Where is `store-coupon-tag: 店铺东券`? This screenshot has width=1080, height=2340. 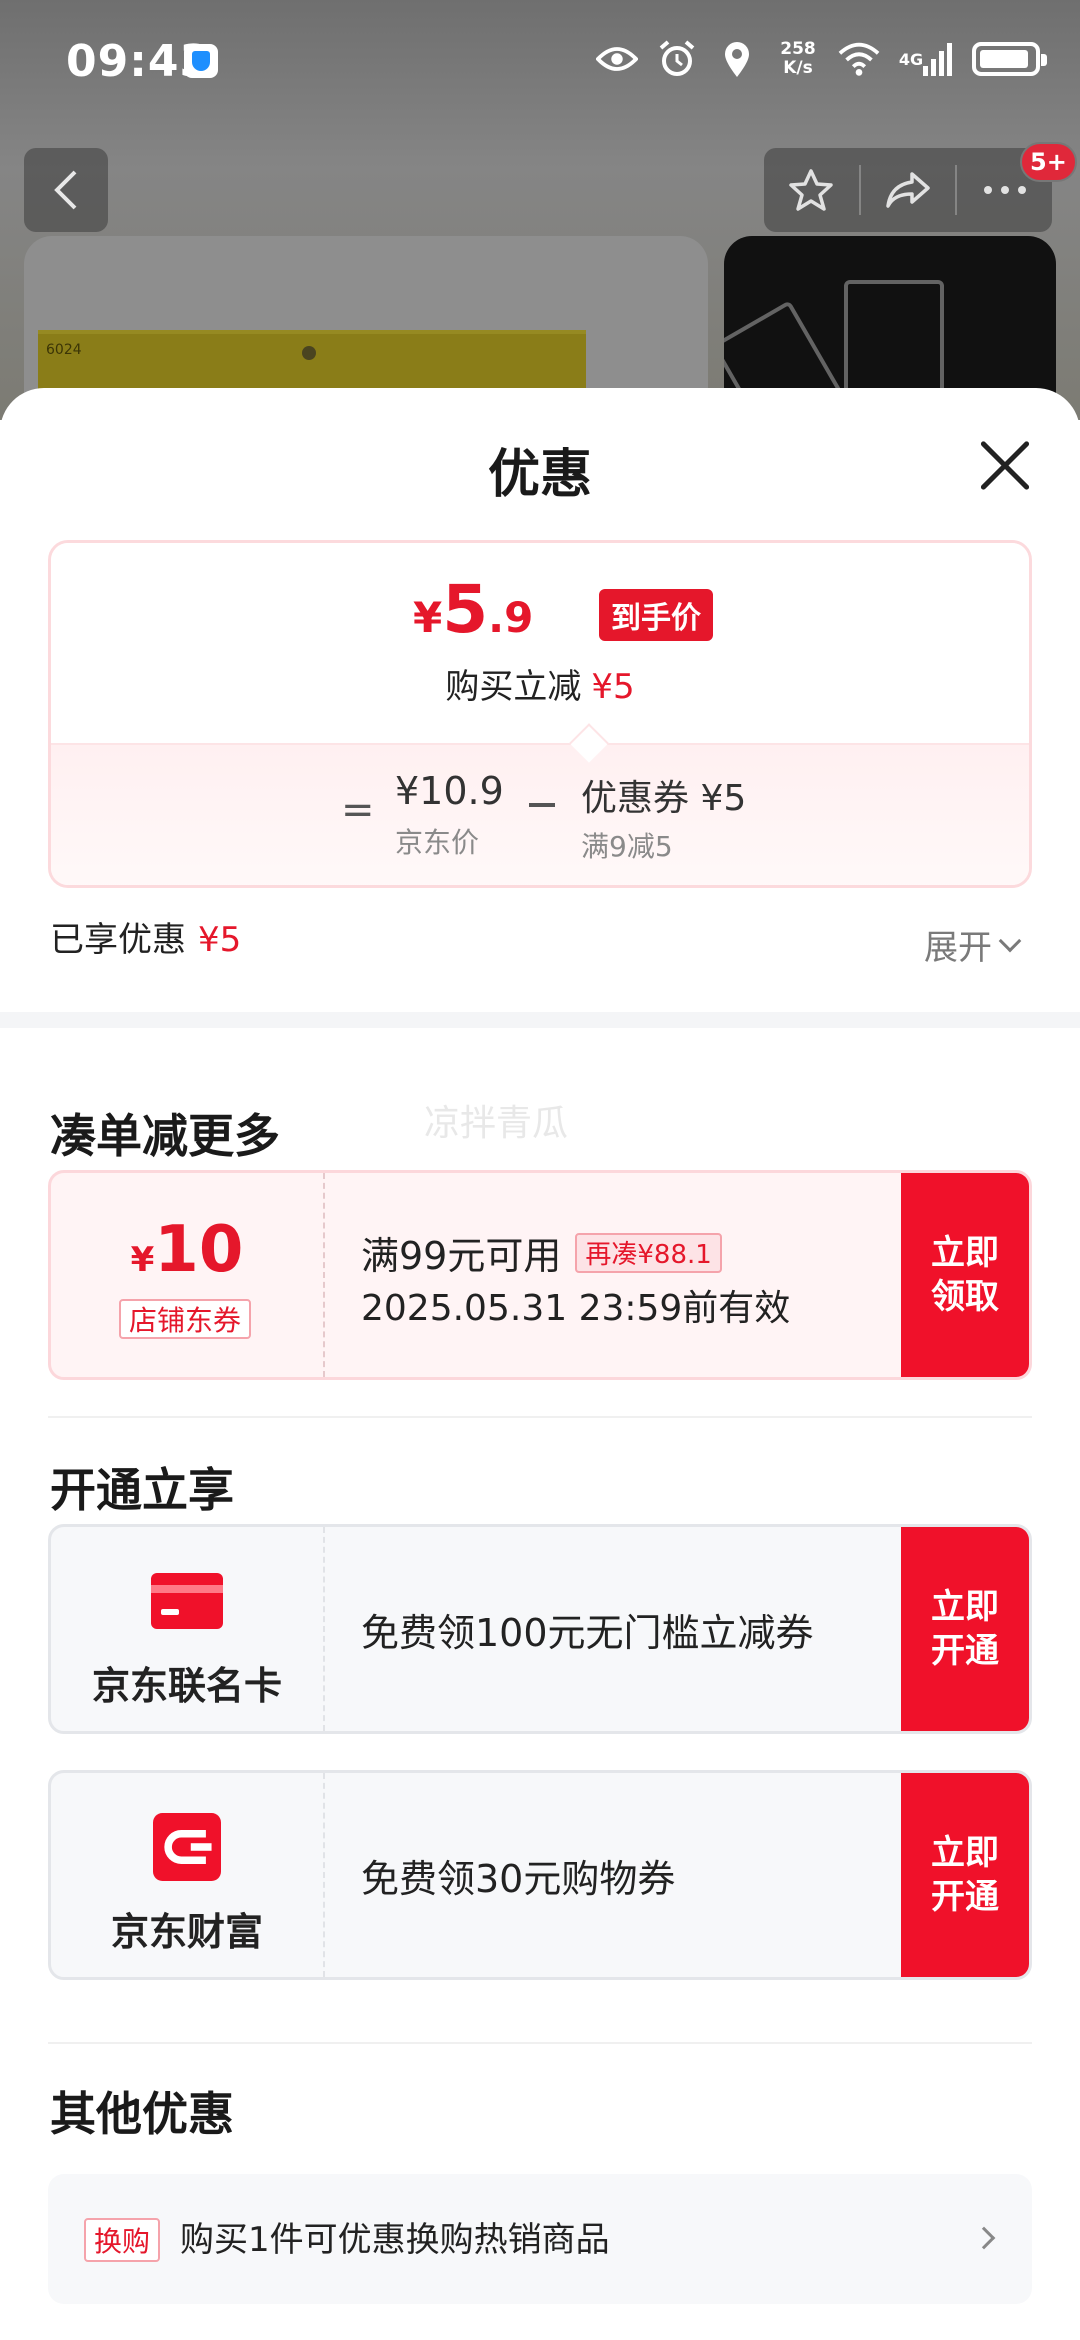 store-coupon-tag: 店铺东券 is located at coordinates (185, 1319).